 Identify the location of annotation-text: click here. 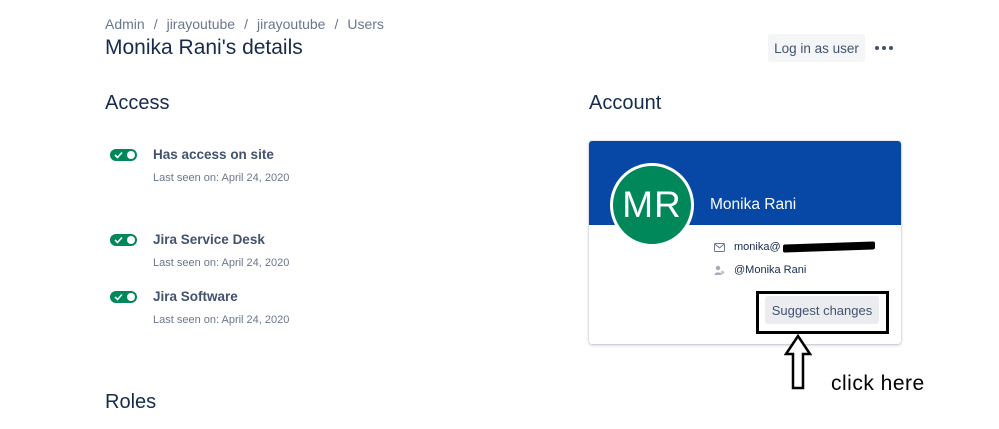
(878, 383).